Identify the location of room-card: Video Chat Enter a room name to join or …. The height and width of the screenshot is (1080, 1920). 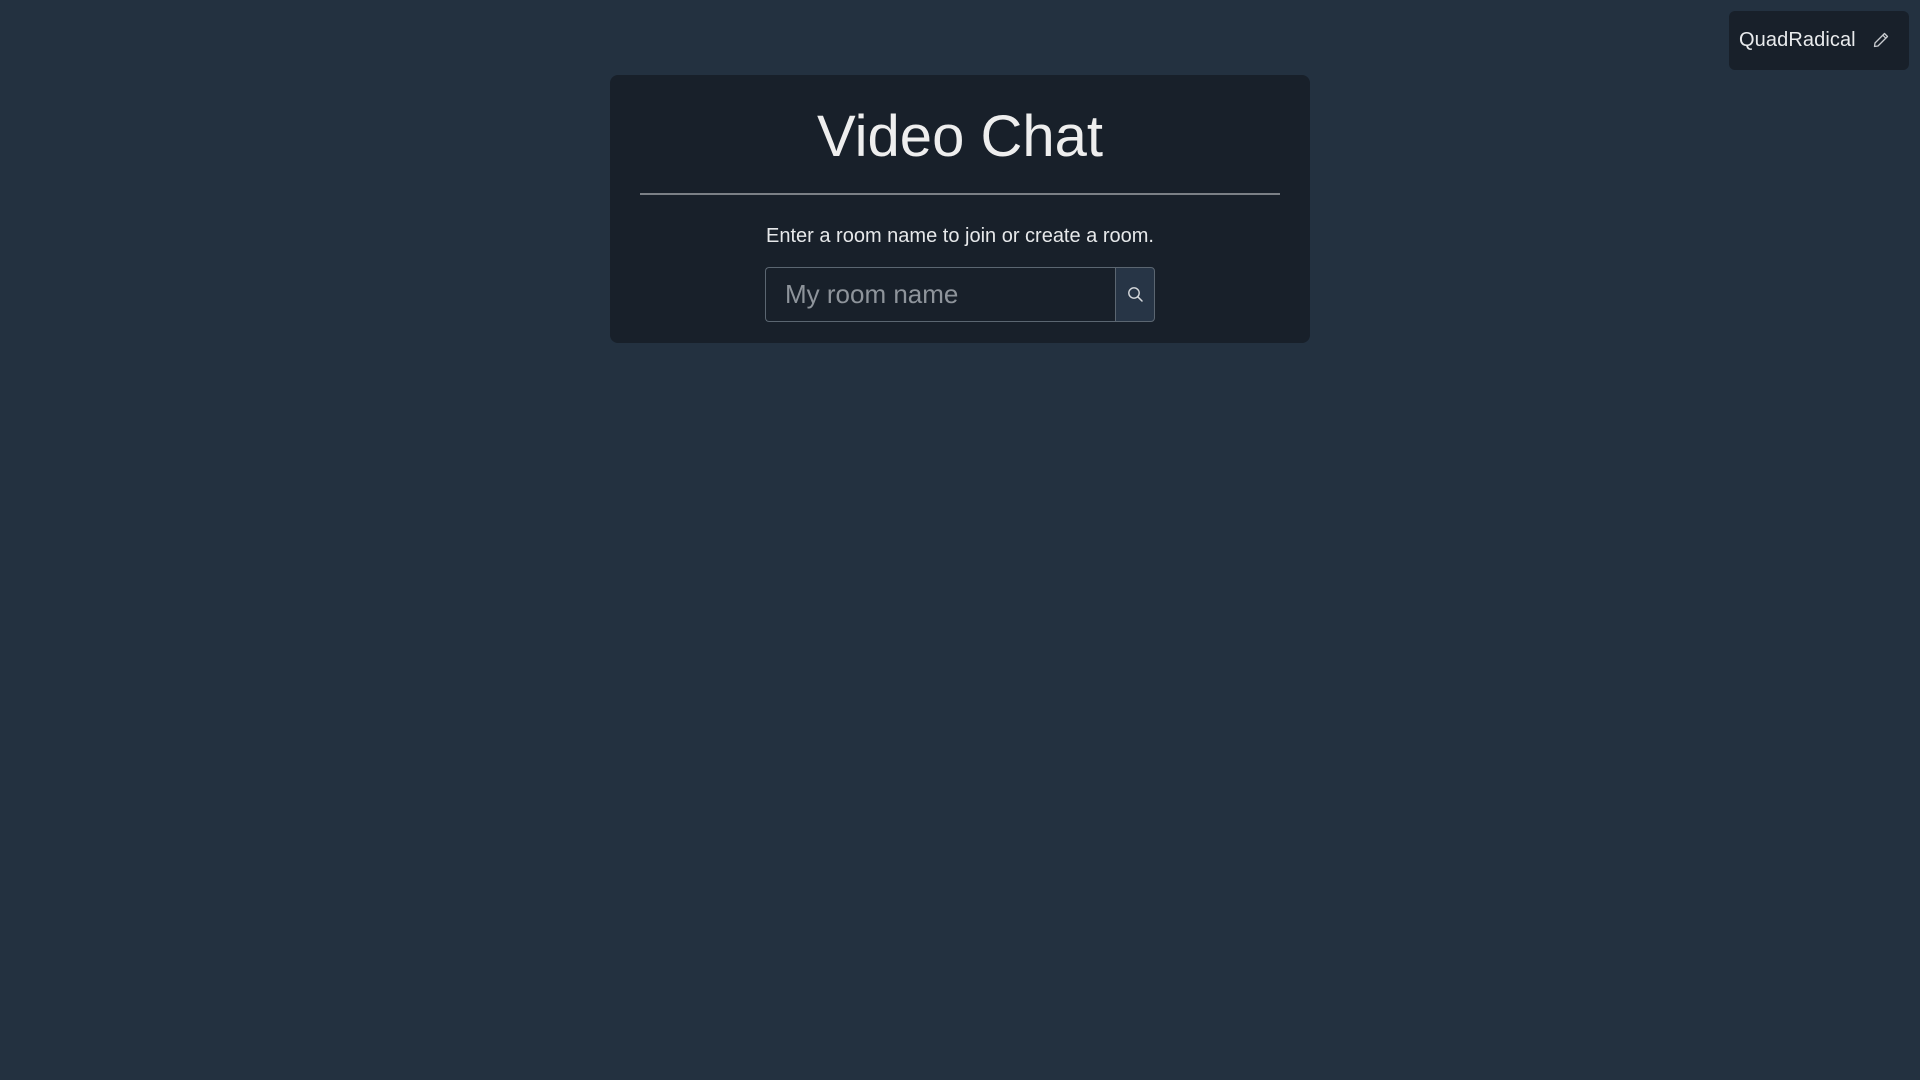
(960, 209).